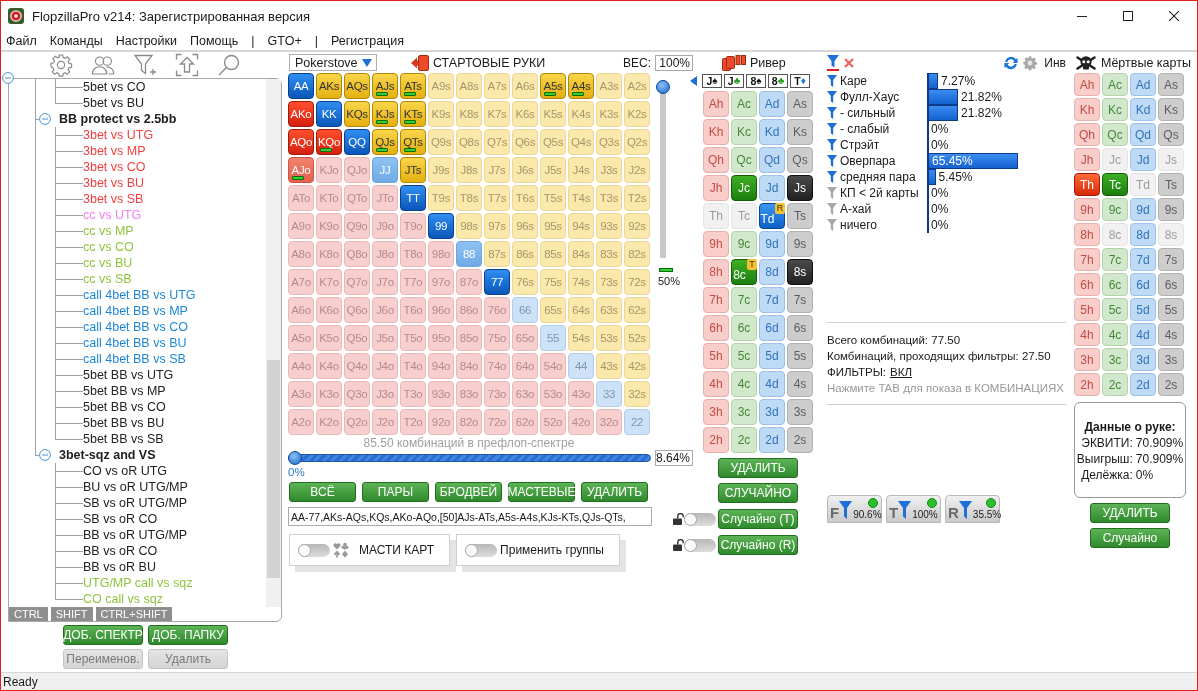 This screenshot has height=691, width=1198. Describe the element at coordinates (413, 198) in the screenshot. I see `hand-cell: TT` at that location.